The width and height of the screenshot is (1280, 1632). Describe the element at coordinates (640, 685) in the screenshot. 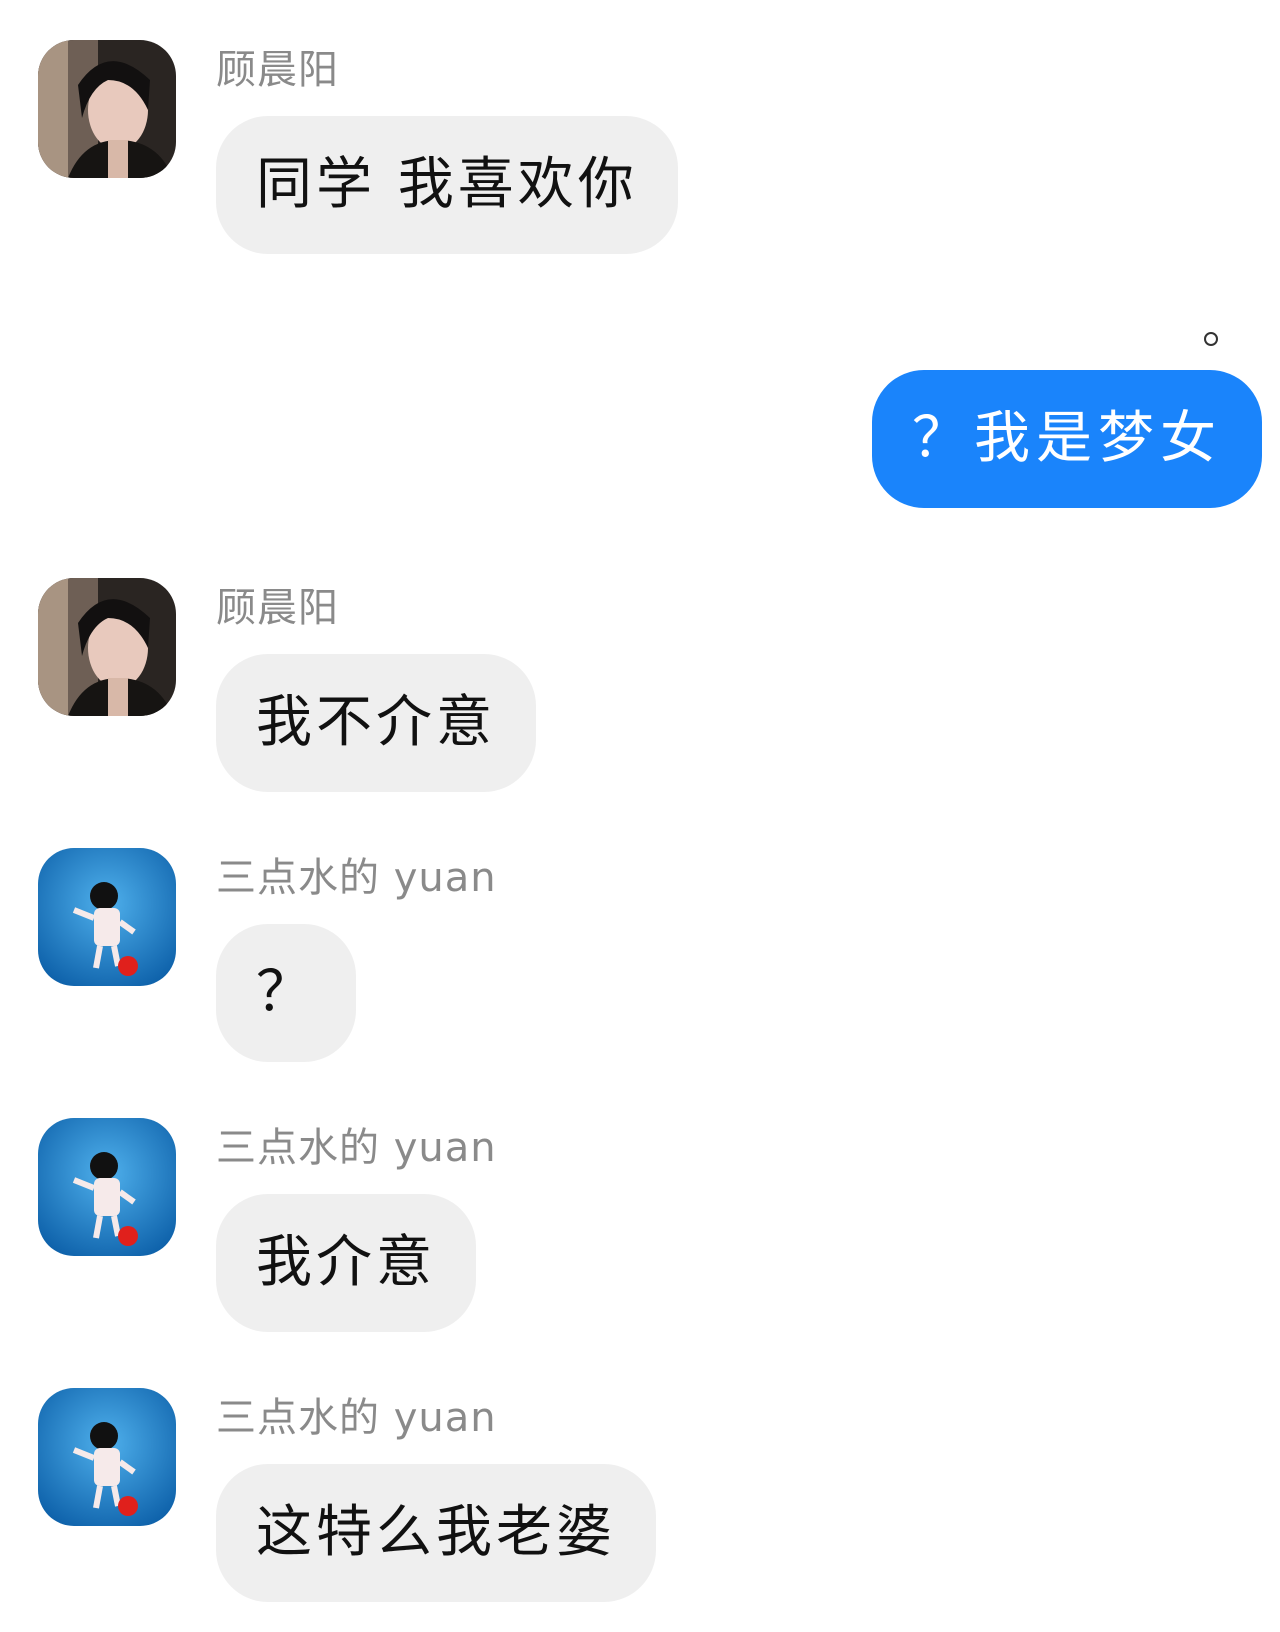

I see `incoming-message: 顾晨阳 我不介意` at that location.